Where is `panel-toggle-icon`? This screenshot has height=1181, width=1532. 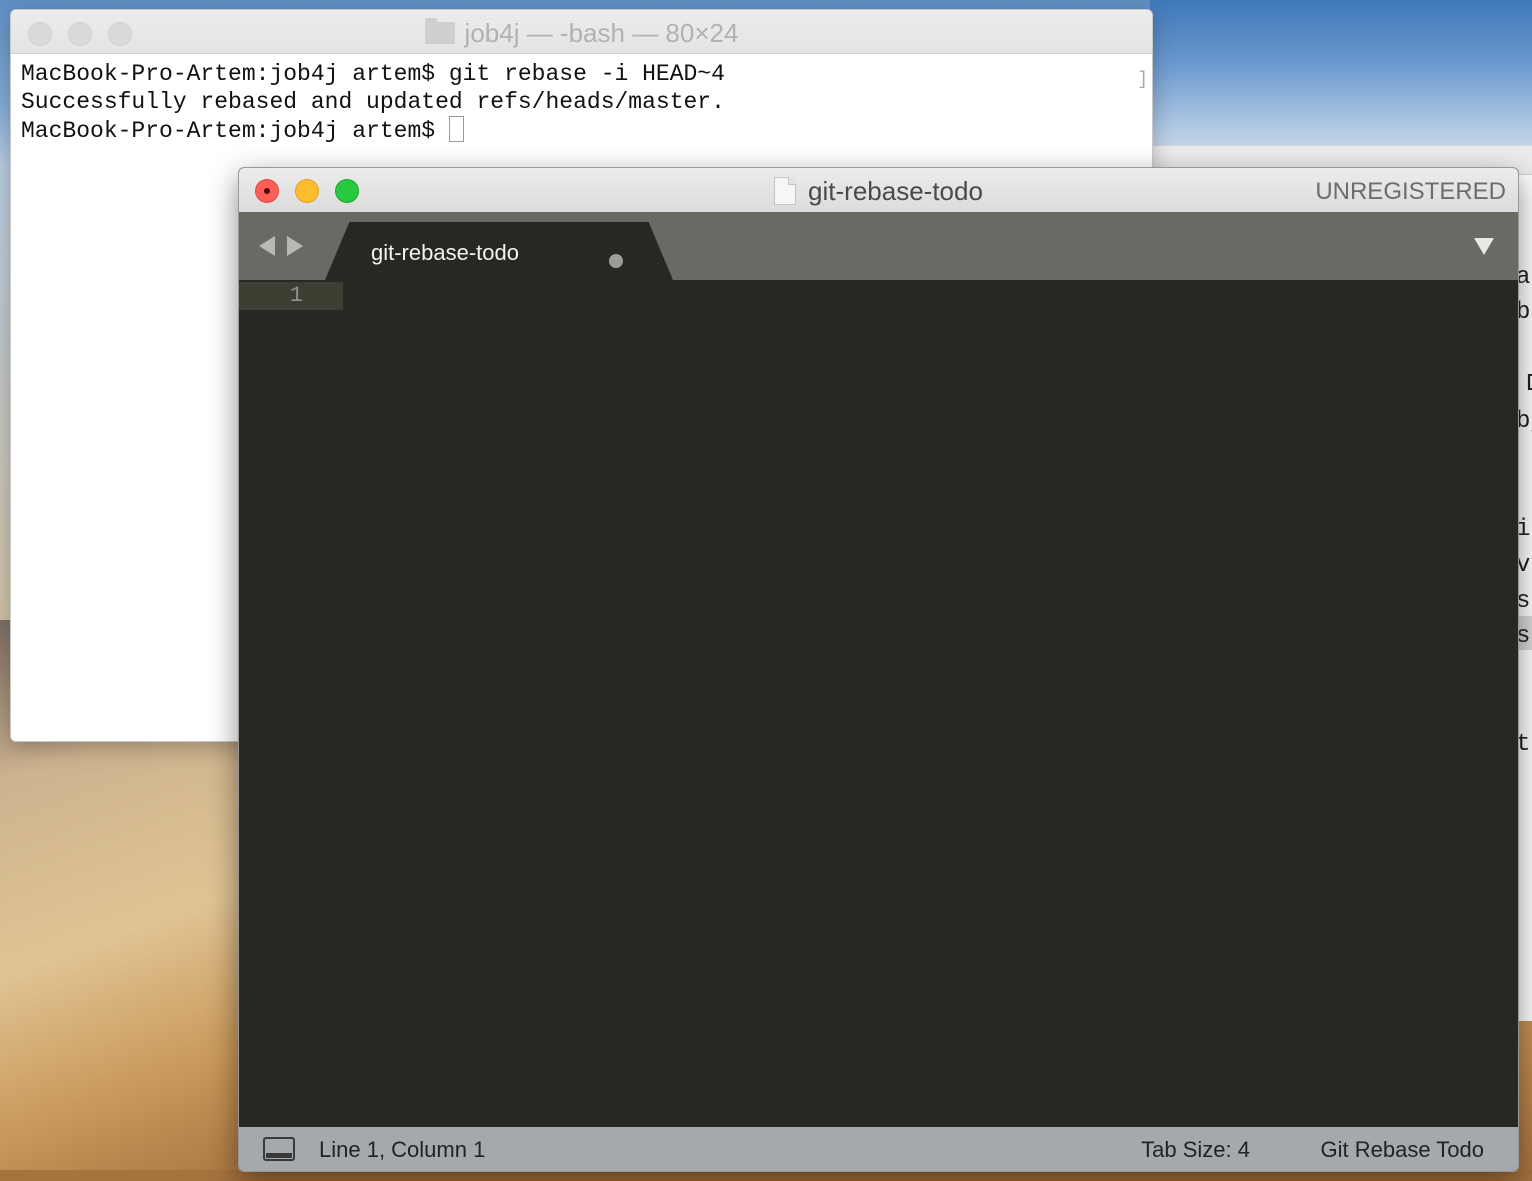
panel-toggle-icon is located at coordinates (279, 1149).